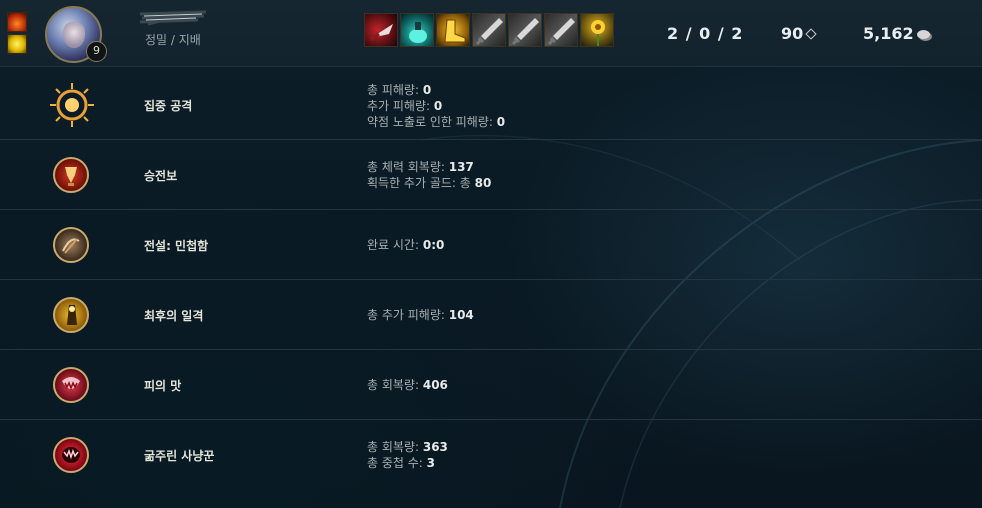 Image resolution: width=982 pixels, height=508 pixels. Describe the element at coordinates (161, 176) in the screenshot. I see `rune-name: 승전보` at that location.